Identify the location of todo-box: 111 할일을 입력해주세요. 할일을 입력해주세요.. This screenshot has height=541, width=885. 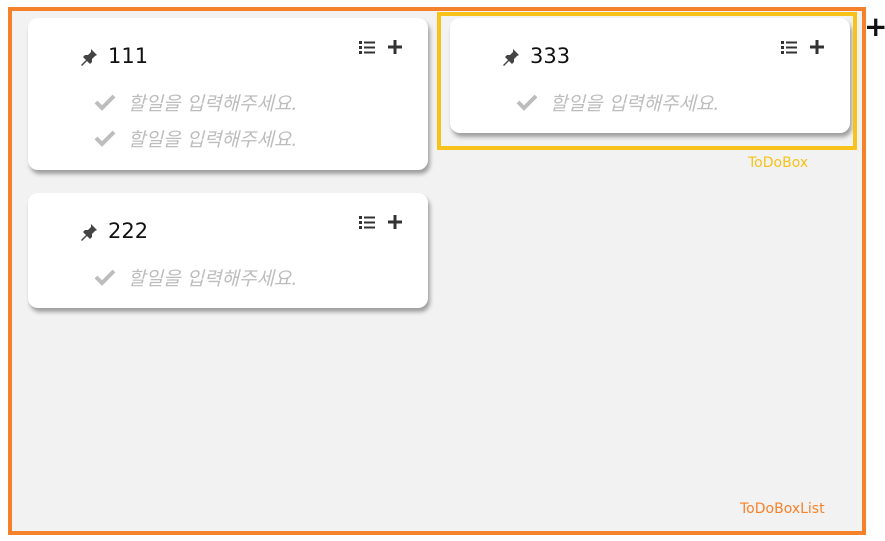
(228, 94).